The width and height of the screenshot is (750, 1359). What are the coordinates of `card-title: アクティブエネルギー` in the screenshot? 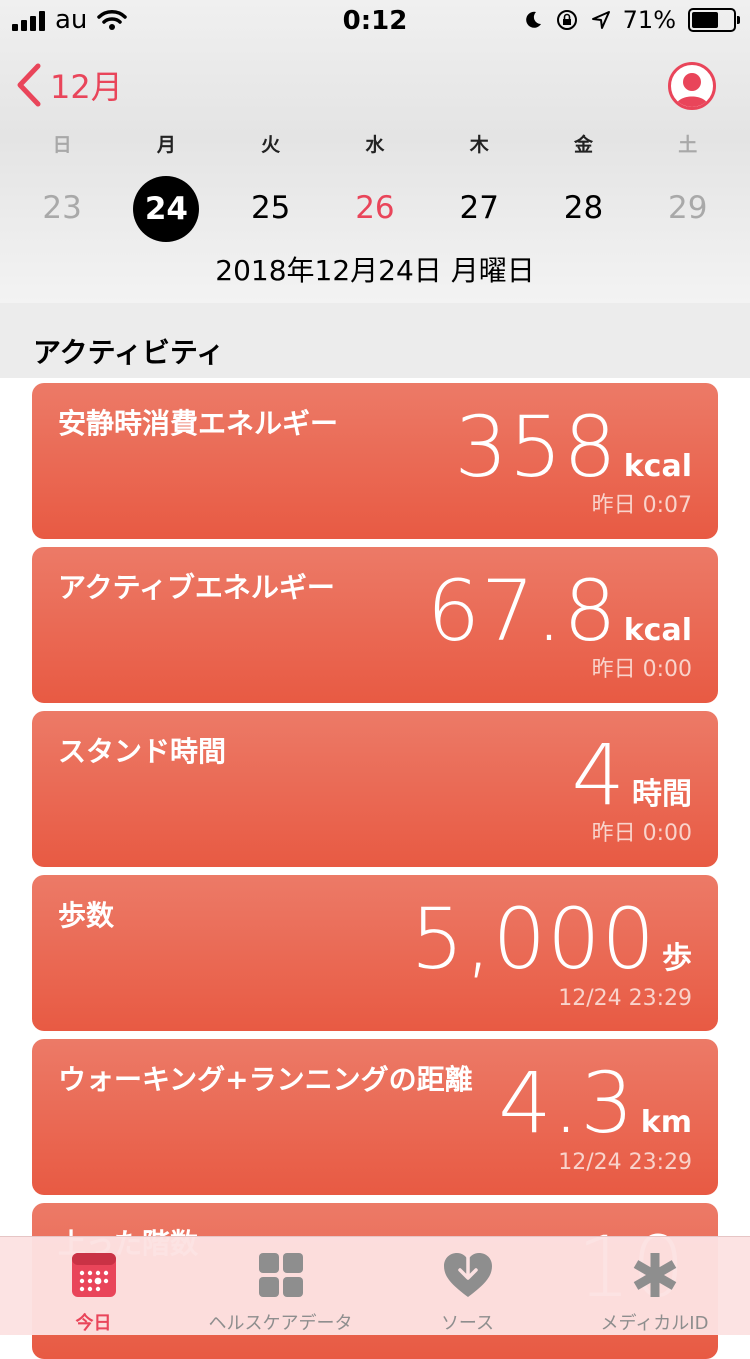 It's located at (196, 587).